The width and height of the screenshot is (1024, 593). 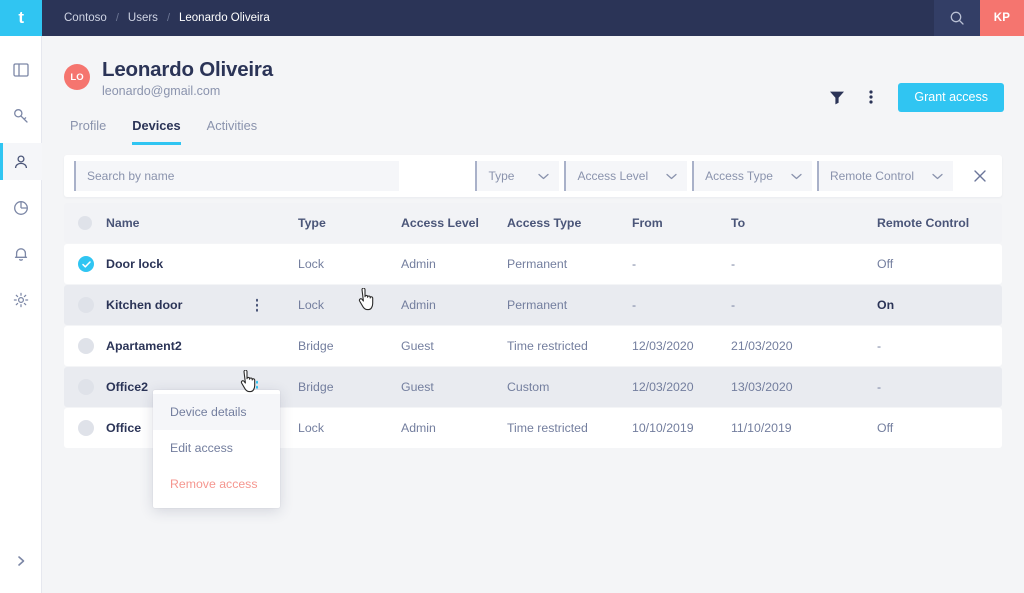 I want to click on cell-to: 11/10/2019, so click(x=761, y=428).